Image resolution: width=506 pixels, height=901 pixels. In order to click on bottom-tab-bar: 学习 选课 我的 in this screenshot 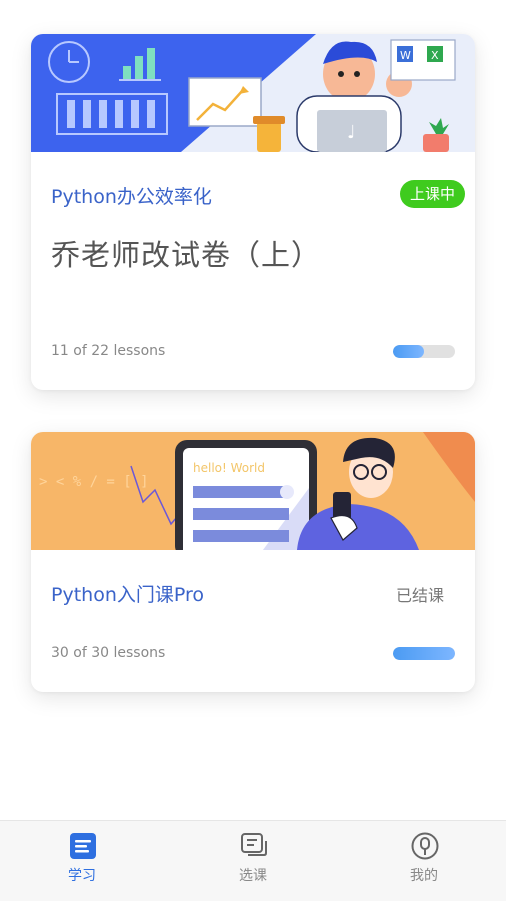, I will do `click(253, 860)`.